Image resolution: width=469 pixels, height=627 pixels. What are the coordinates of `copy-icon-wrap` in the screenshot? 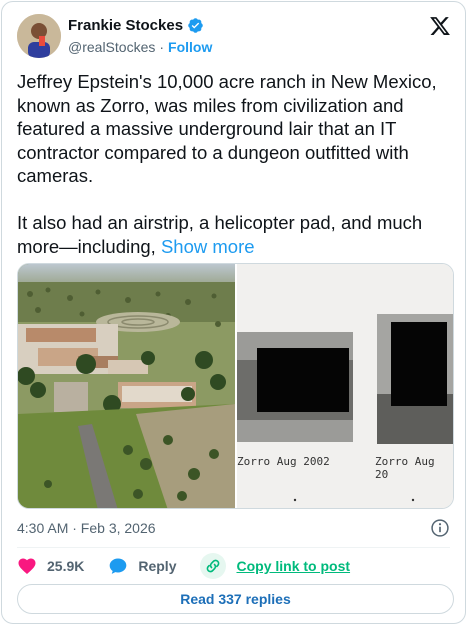 It's located at (213, 566).